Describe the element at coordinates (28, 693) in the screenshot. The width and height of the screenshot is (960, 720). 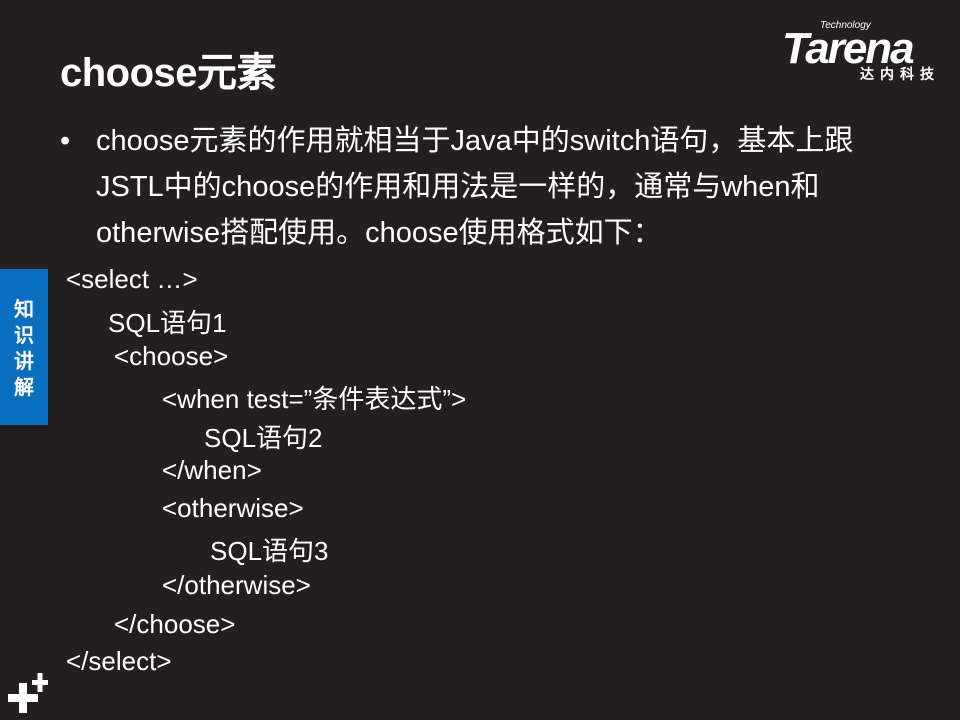
I see `plus-decoration-icon` at that location.